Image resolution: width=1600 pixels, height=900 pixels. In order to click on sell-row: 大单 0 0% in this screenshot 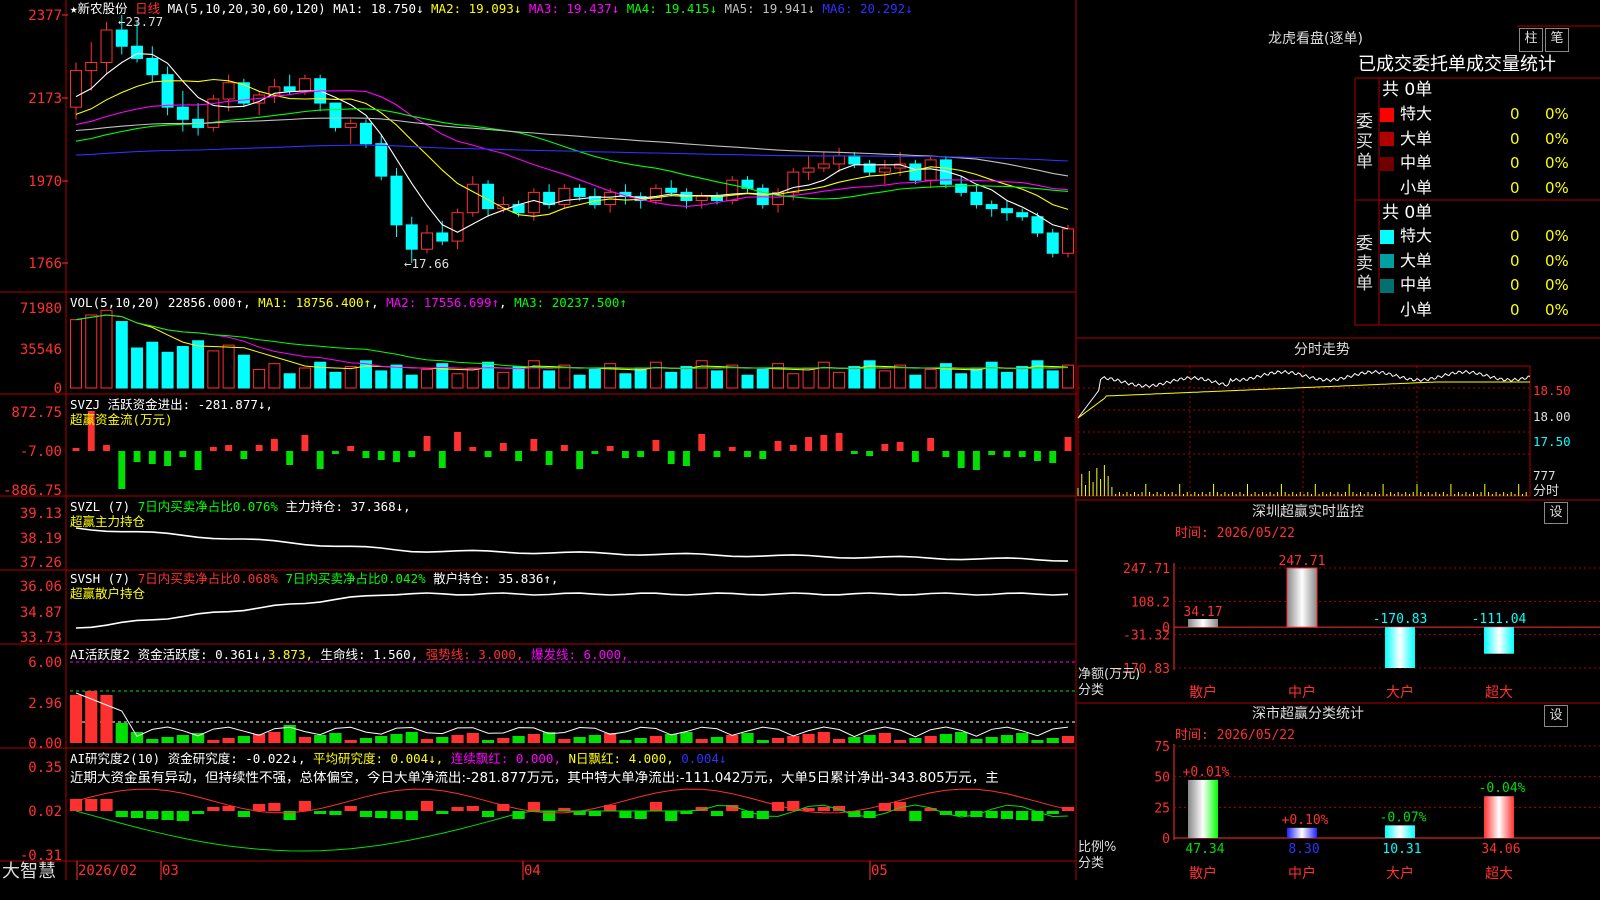, I will do `click(1475, 261)`.